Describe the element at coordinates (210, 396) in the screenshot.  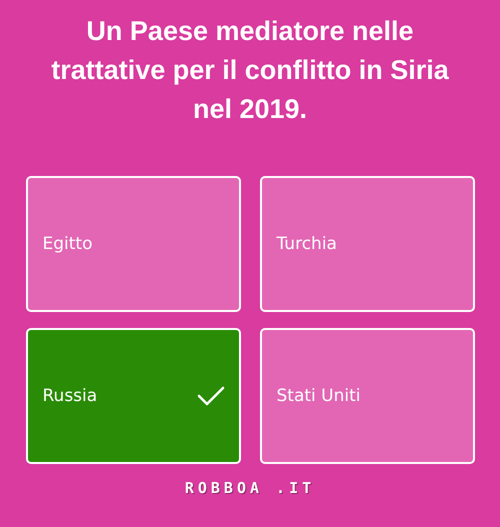
I see `checkmark-icon` at that location.